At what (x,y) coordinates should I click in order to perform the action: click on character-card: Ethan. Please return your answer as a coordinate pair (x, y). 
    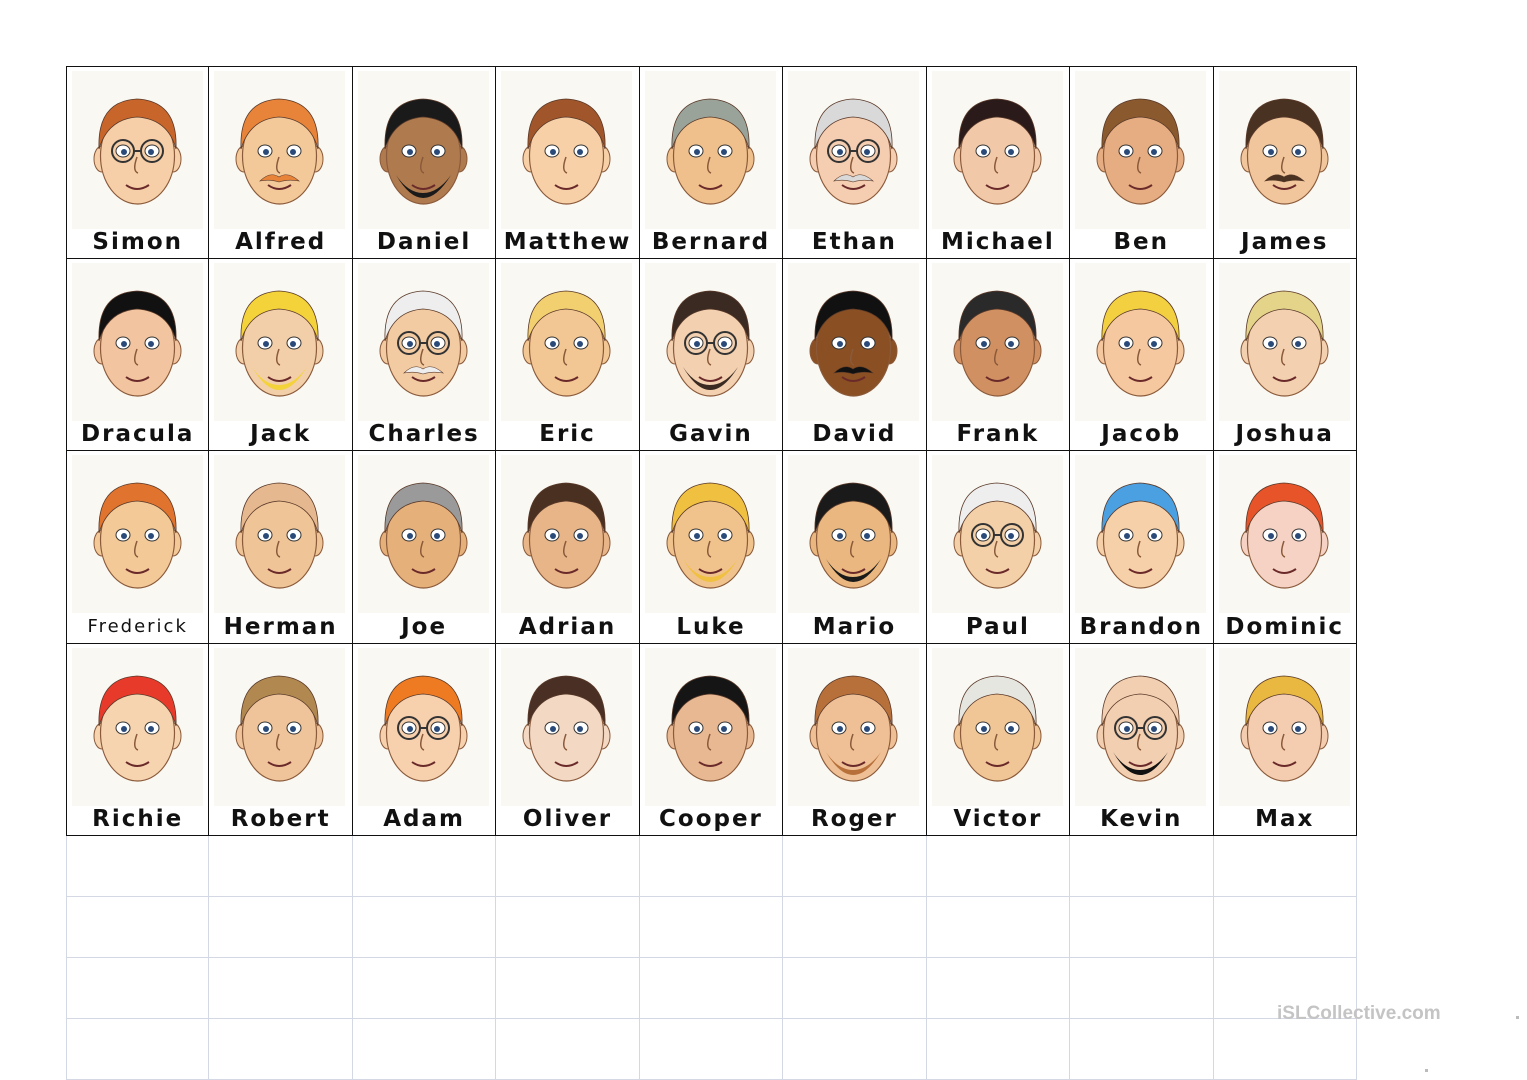
    Looking at the image, I should click on (855, 162).